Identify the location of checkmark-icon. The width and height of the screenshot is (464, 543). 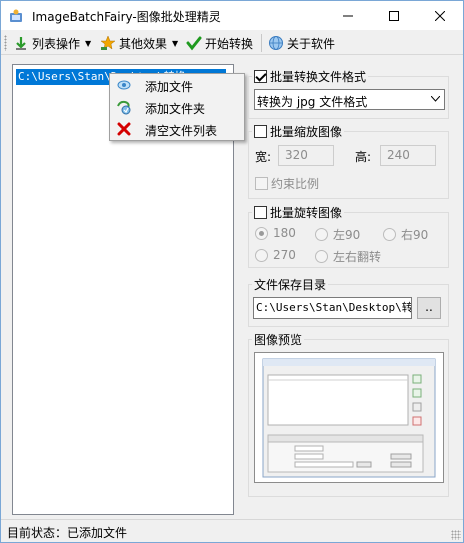
(194, 43).